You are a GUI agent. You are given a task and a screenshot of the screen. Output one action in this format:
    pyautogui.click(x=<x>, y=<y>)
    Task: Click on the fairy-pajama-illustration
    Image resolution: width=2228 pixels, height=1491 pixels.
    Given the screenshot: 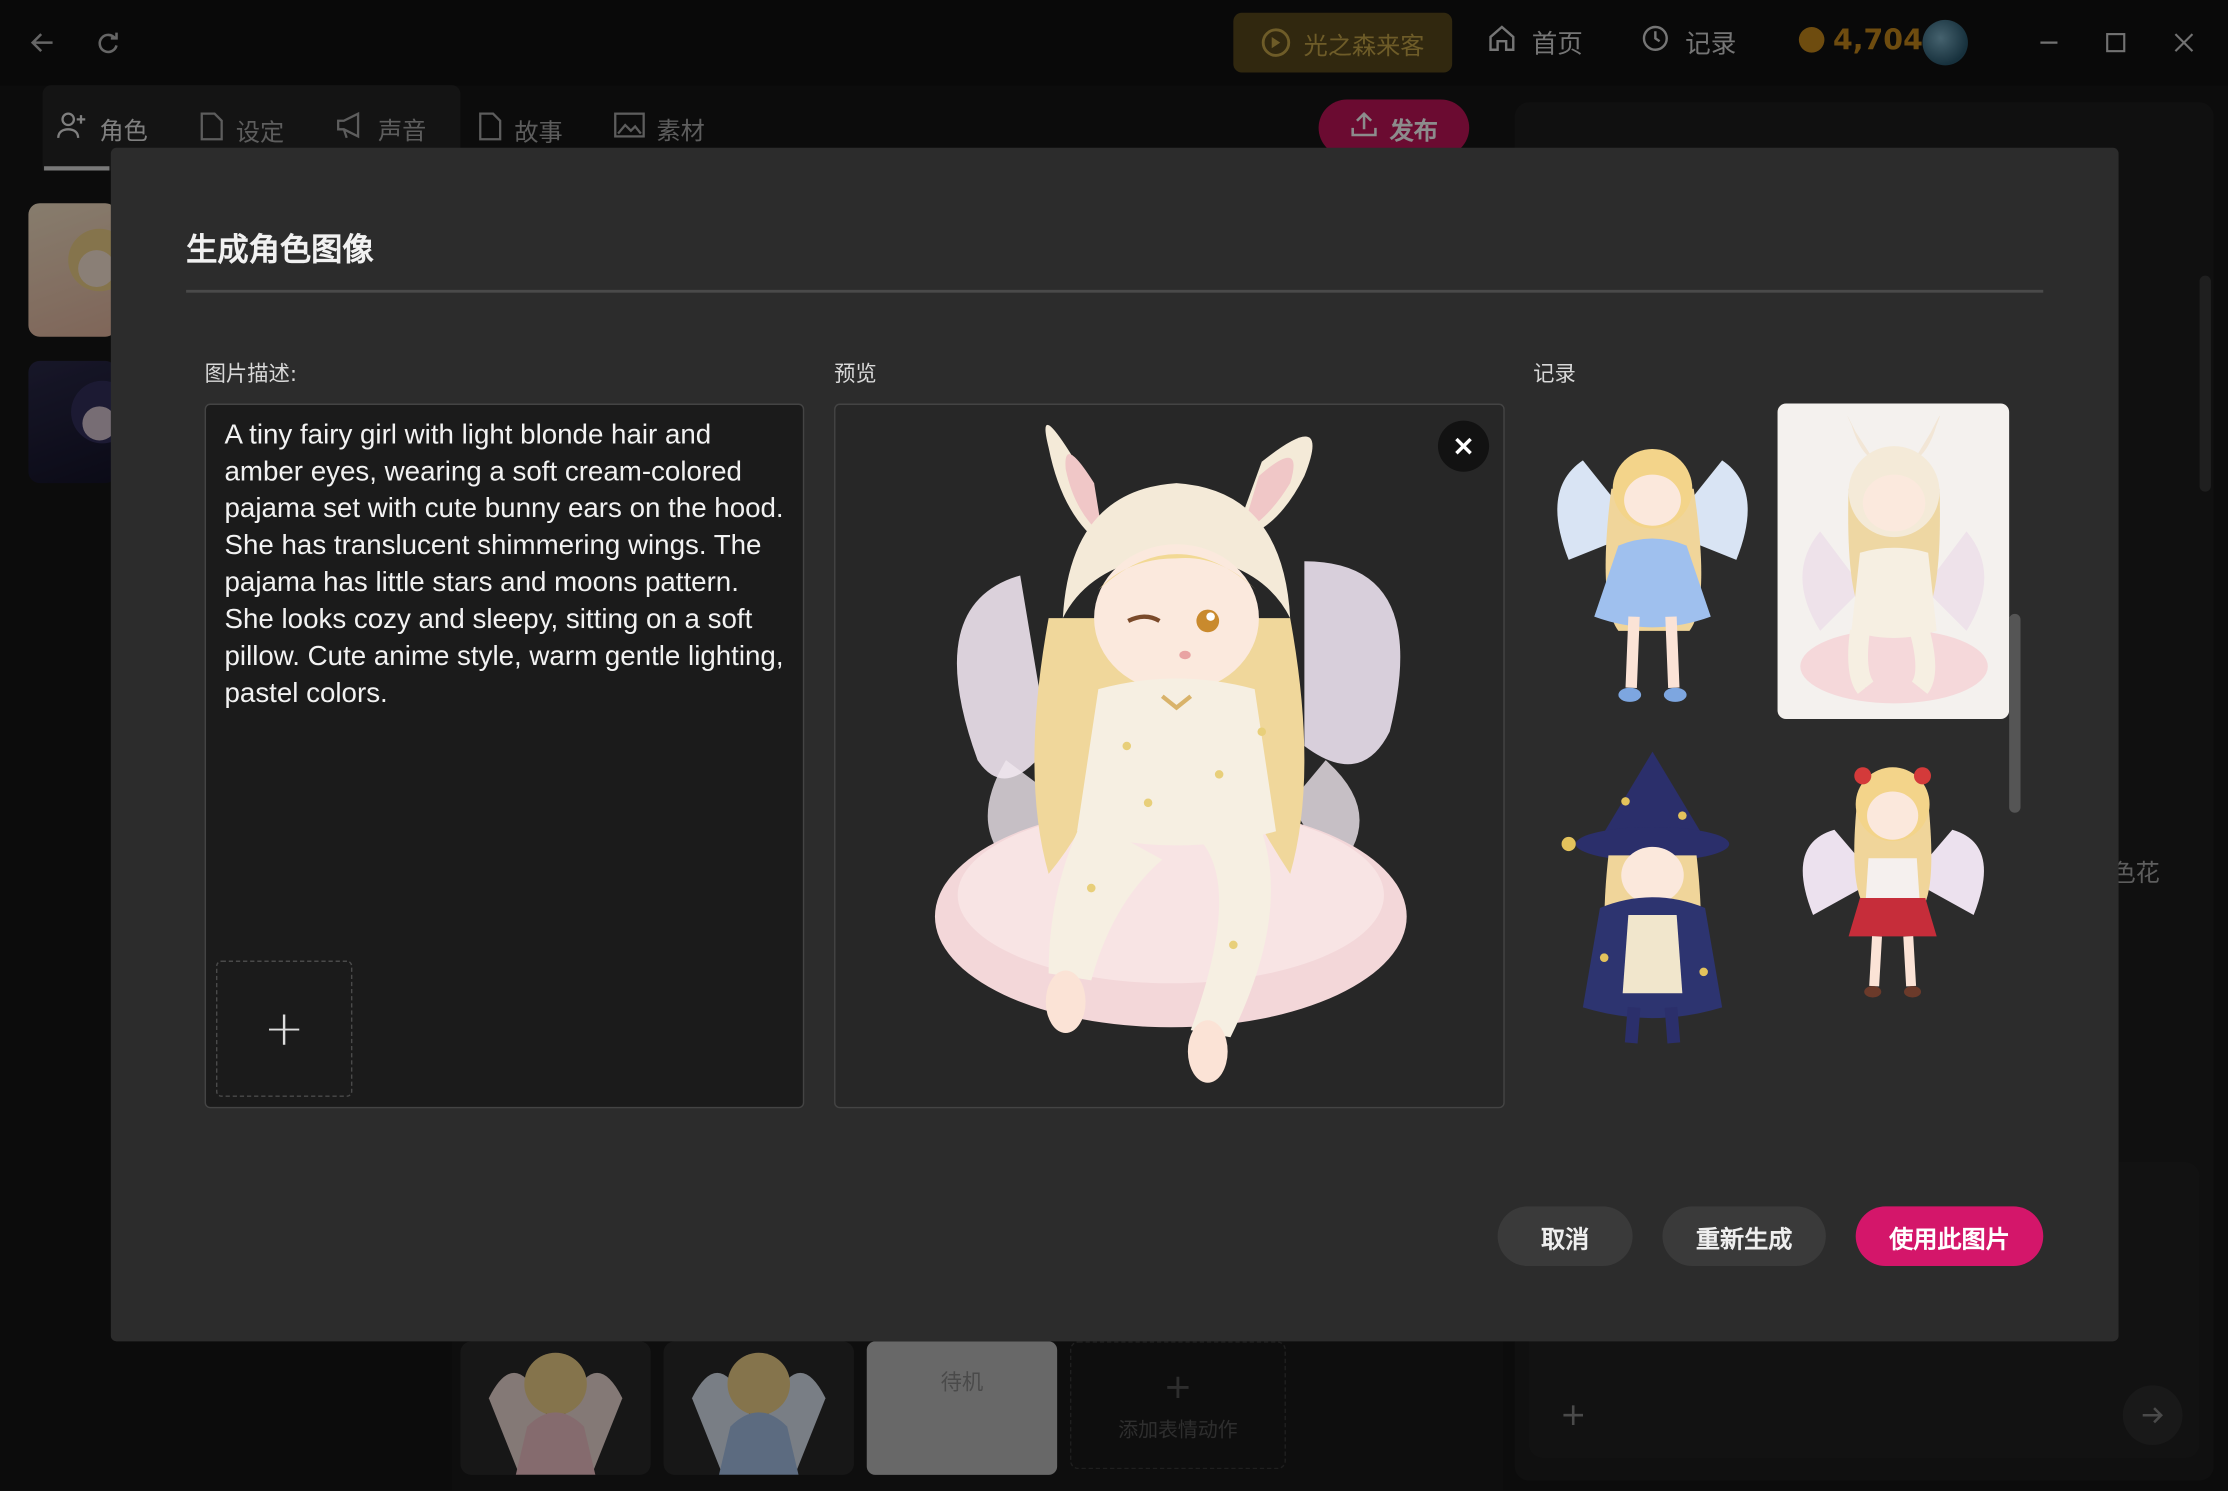 What is the action you would take?
    pyautogui.click(x=1170, y=753)
    